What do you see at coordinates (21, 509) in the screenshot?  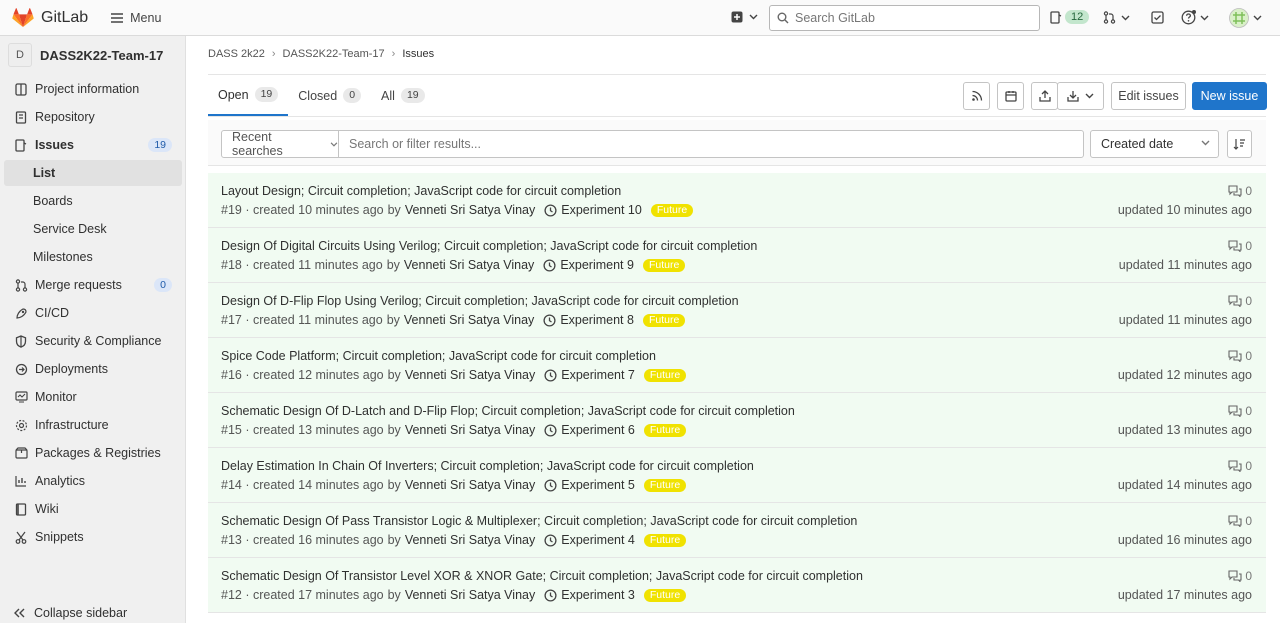 I see `wiki-icon` at bounding box center [21, 509].